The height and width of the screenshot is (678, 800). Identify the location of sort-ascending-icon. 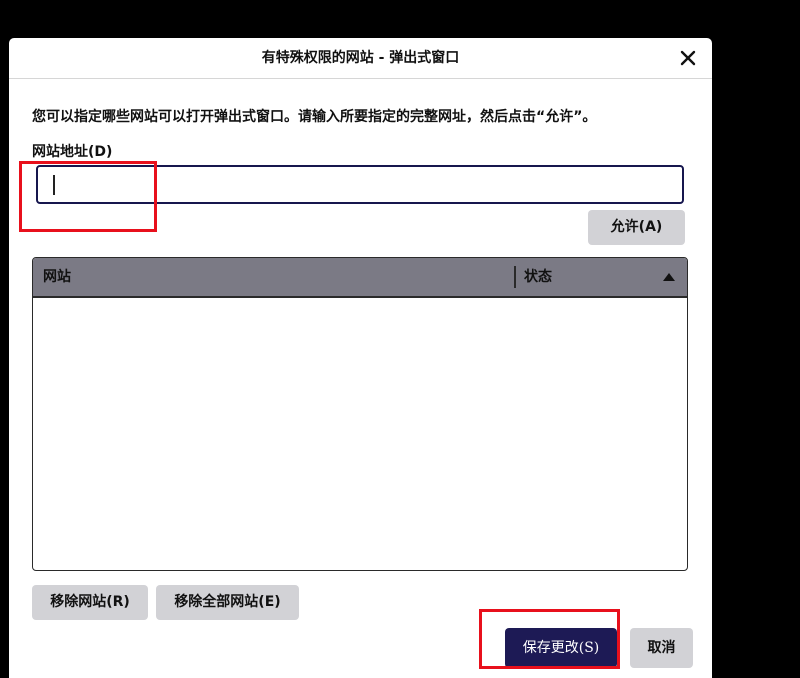
(669, 277).